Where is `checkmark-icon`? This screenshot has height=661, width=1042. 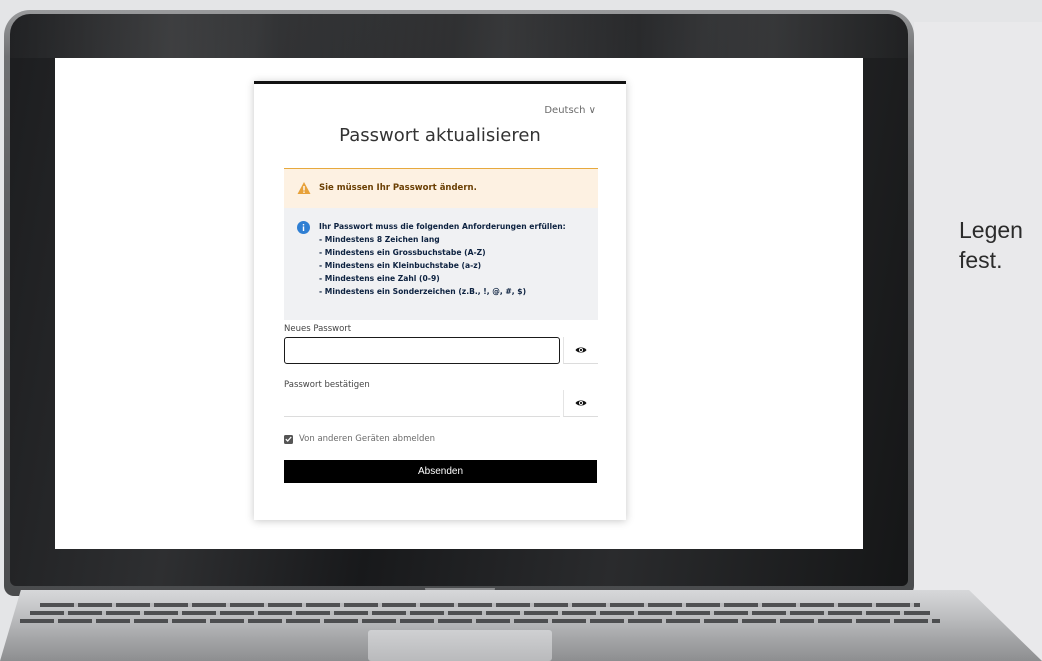 checkmark-icon is located at coordinates (288, 439).